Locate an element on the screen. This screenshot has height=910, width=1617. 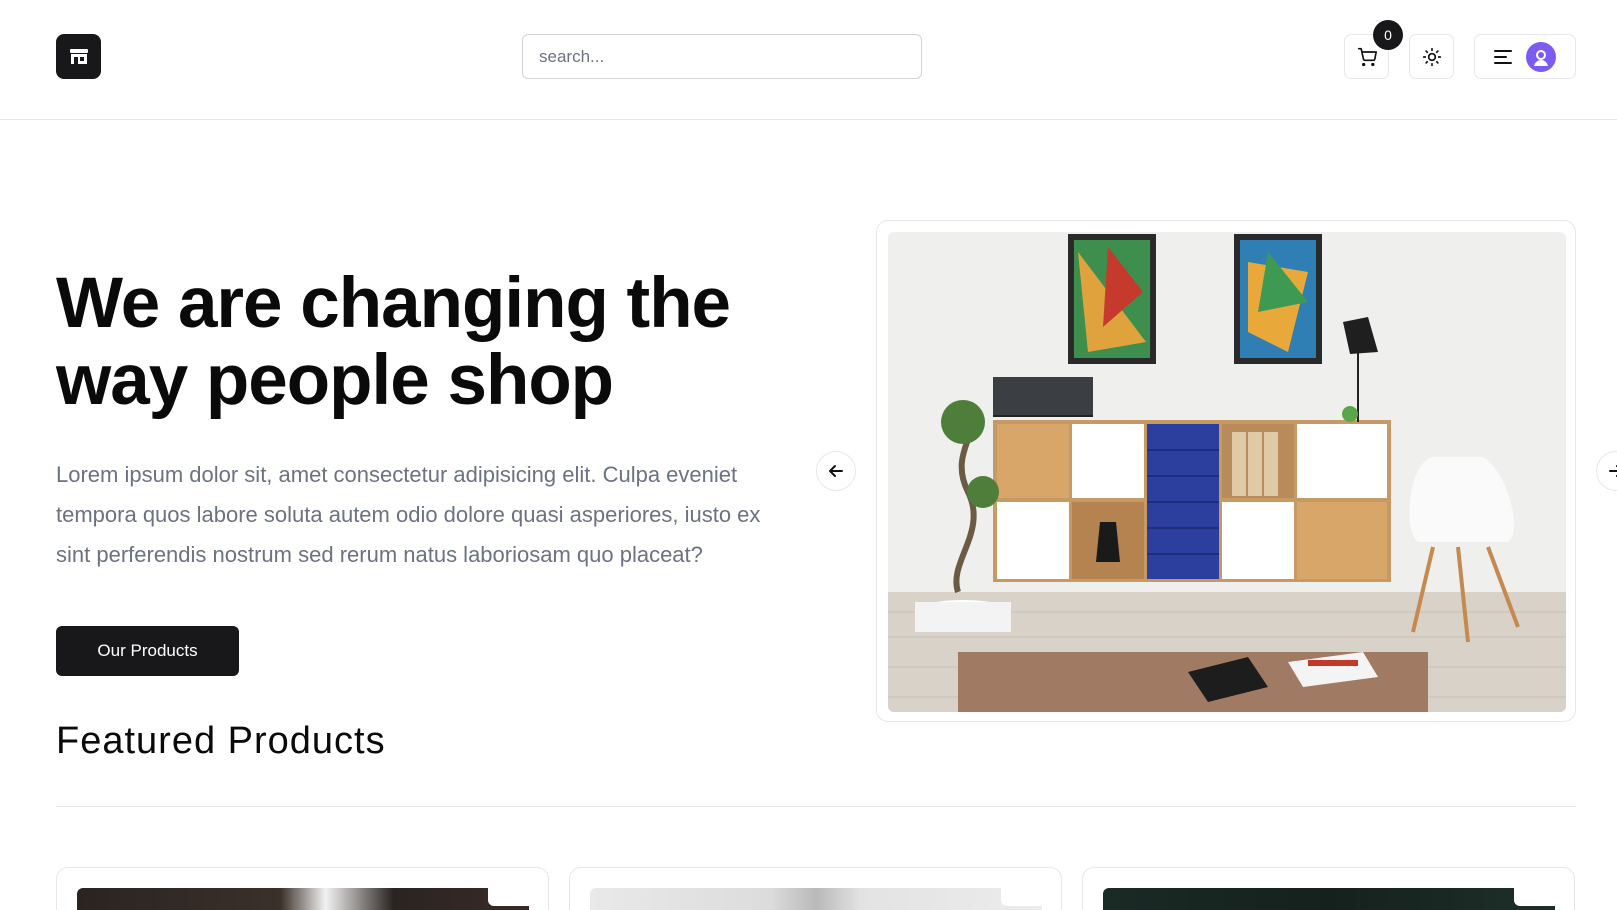
user-menu-button is located at coordinates (1525, 56).